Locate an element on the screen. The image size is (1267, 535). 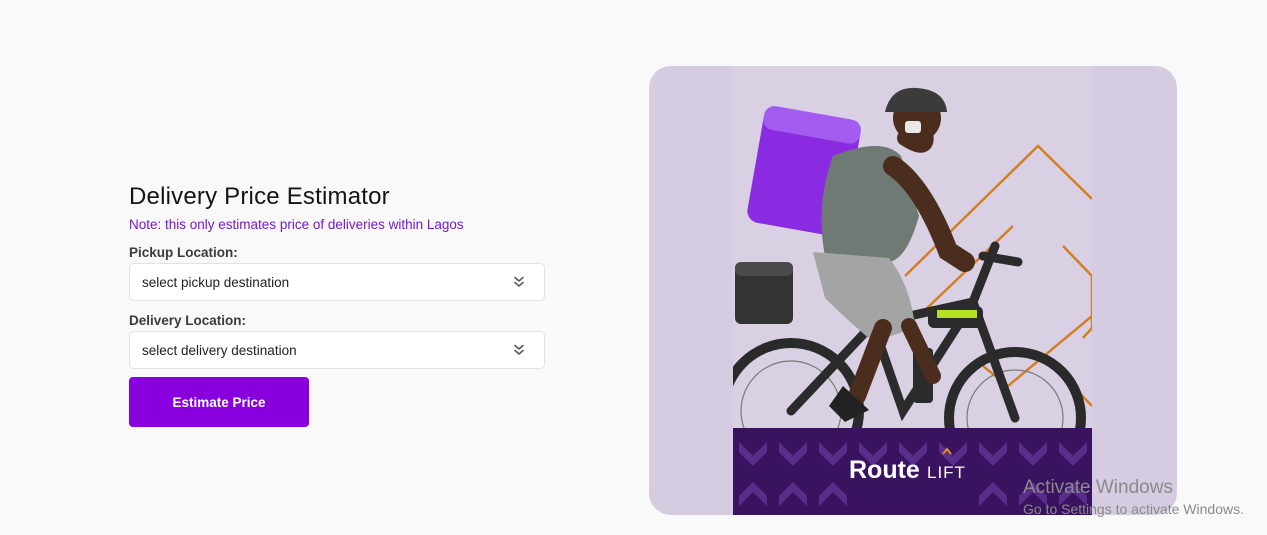
svg-text: Route is located at coordinates (884, 470).